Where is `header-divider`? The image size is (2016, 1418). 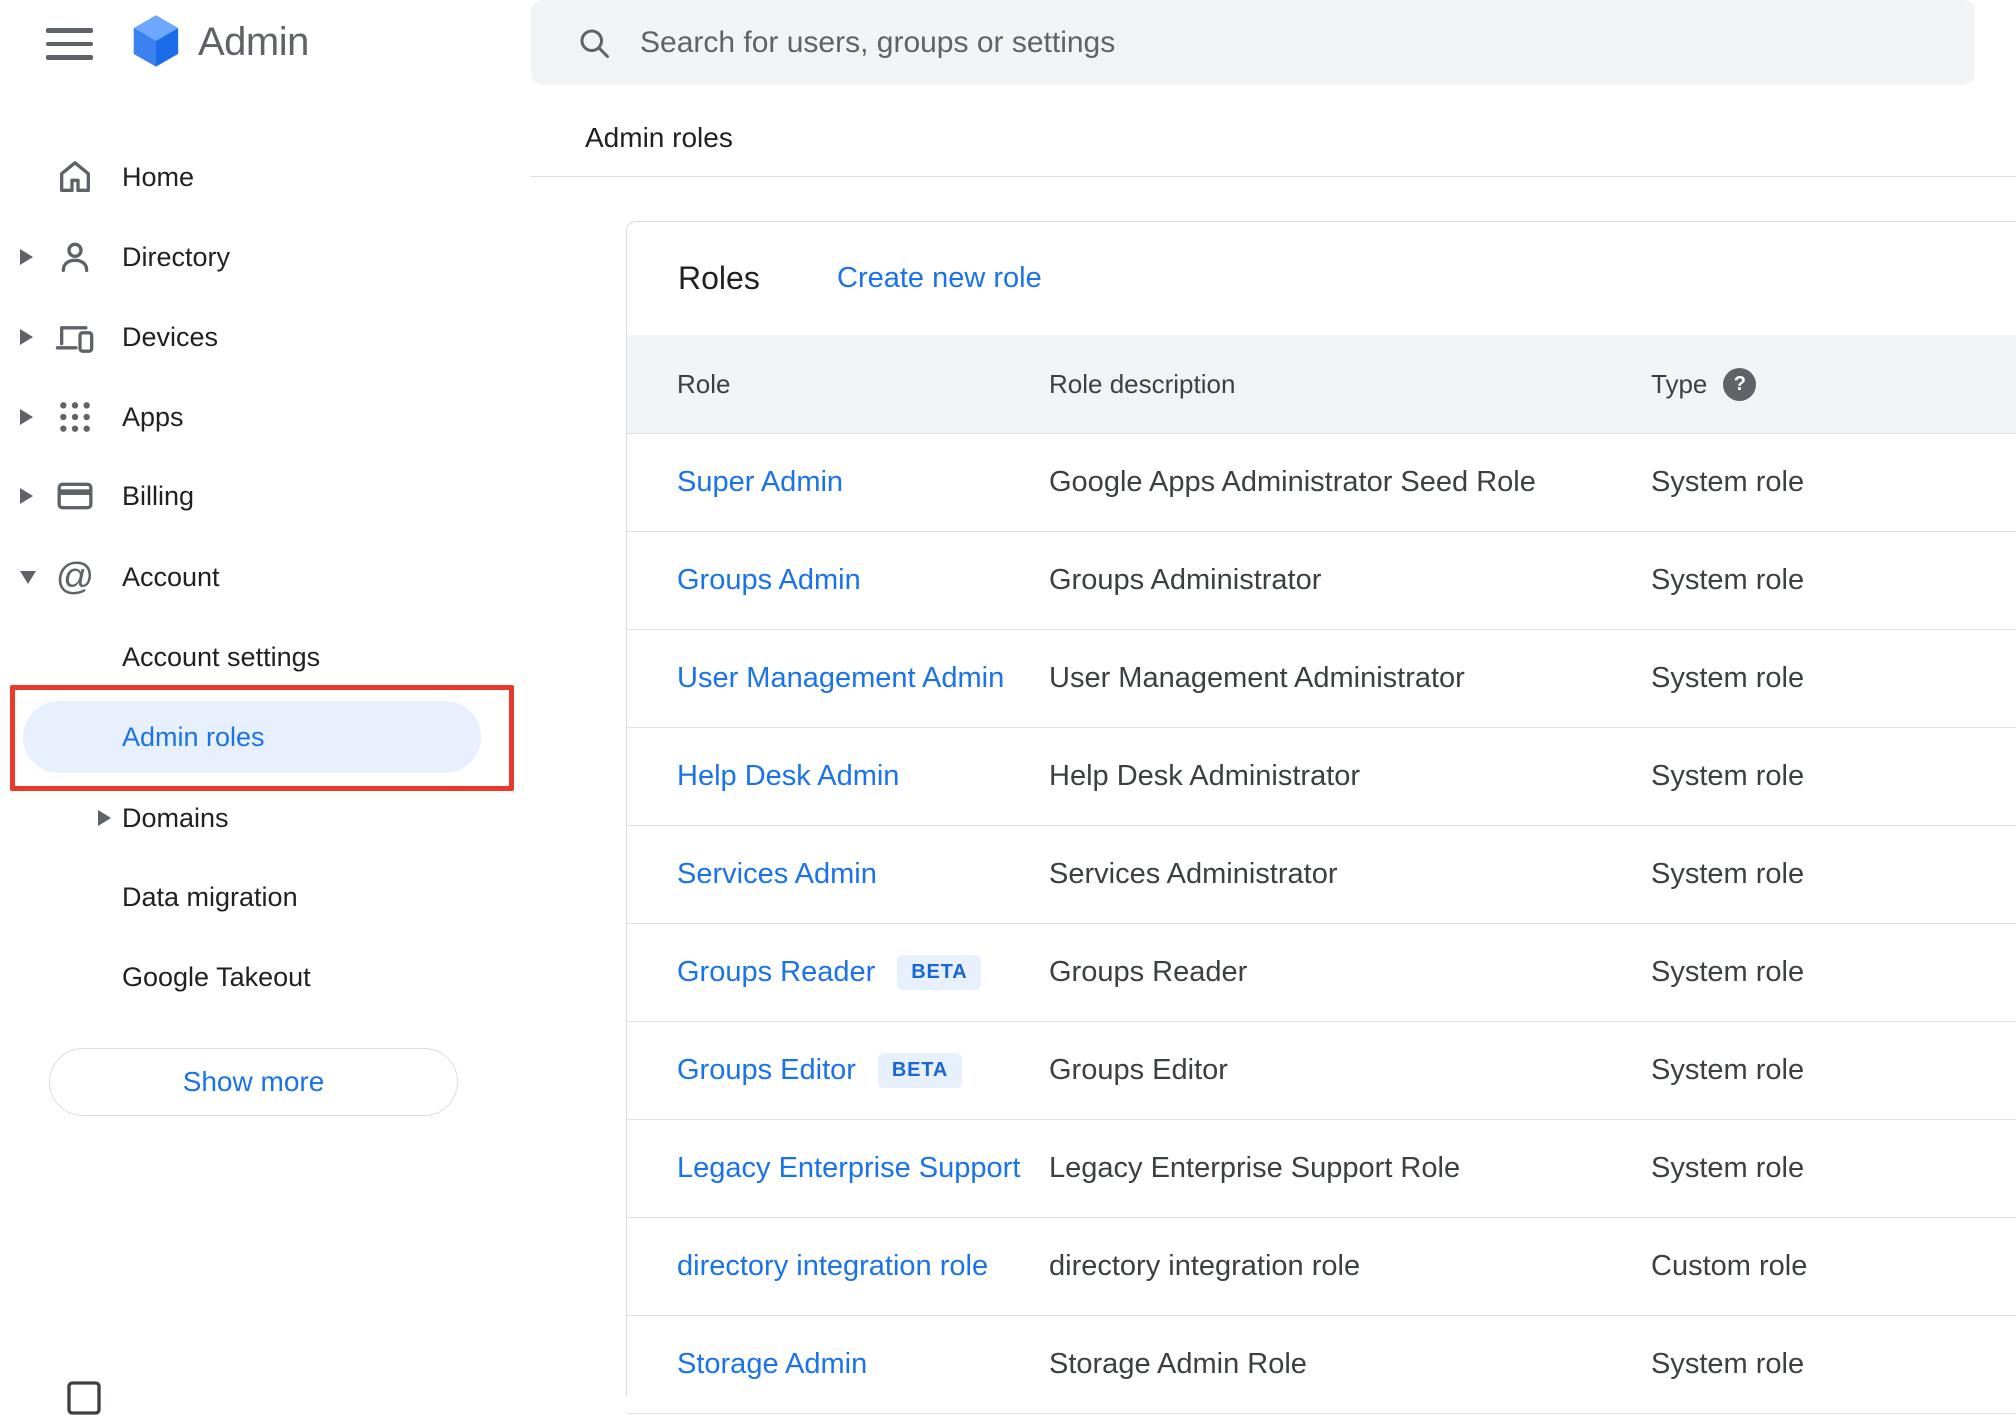 header-divider is located at coordinates (1273, 176).